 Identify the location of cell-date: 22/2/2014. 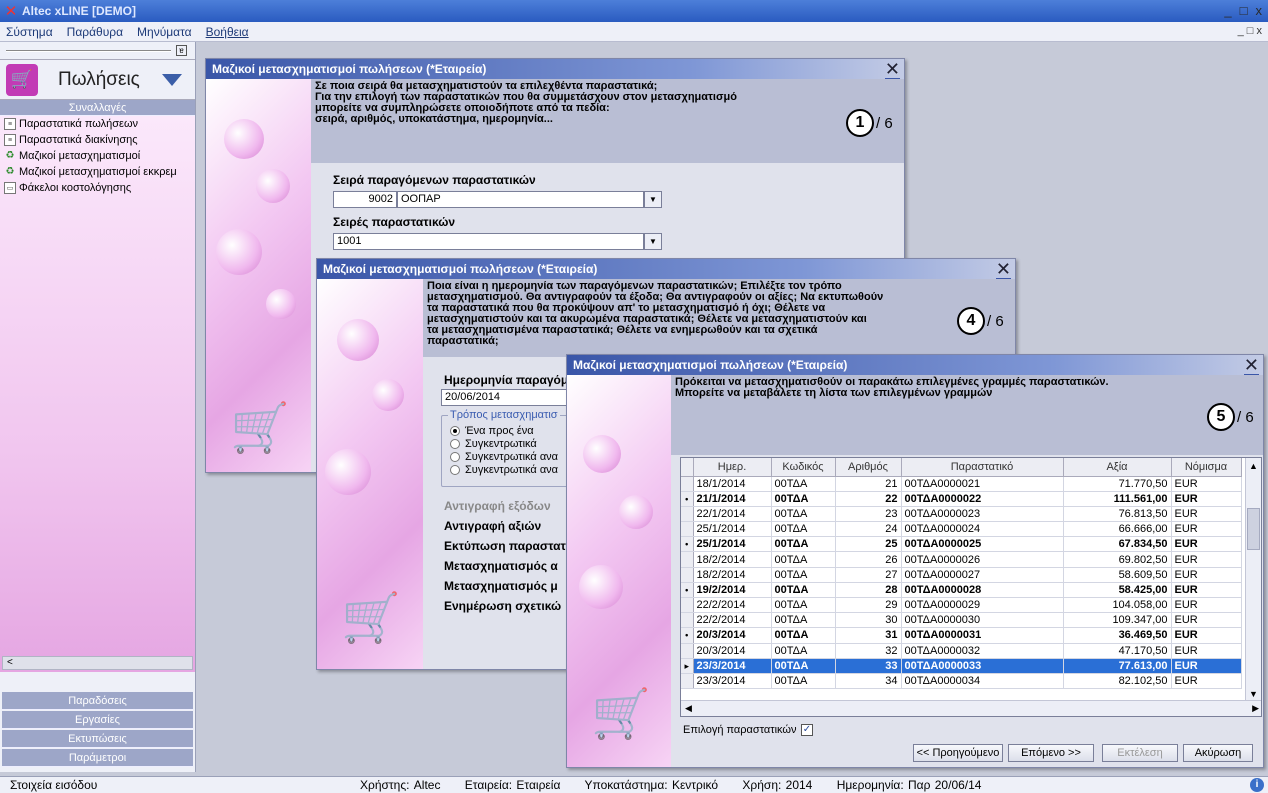
(732, 620).